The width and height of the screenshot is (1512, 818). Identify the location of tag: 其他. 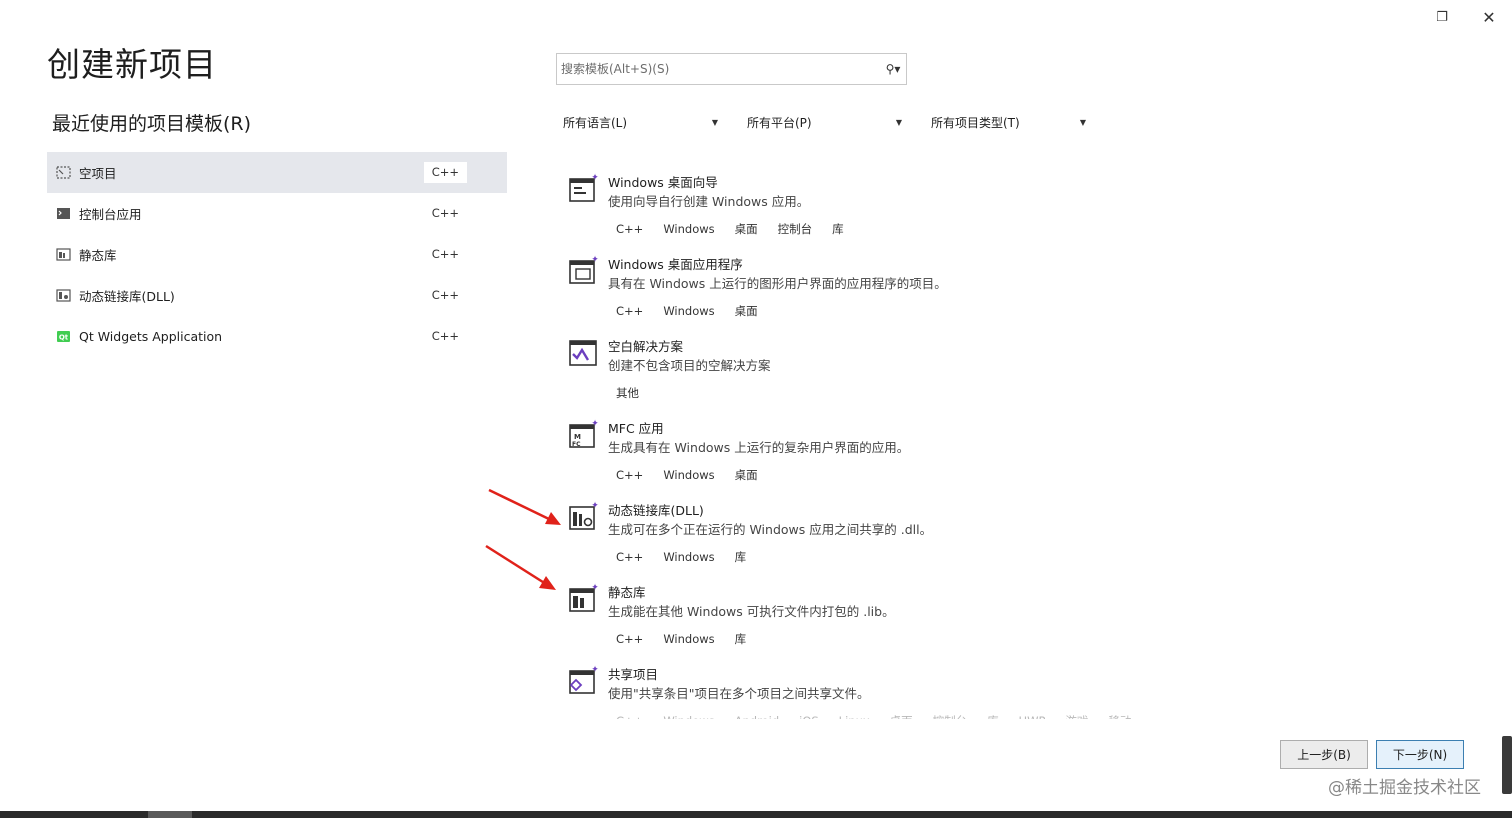
(627, 393).